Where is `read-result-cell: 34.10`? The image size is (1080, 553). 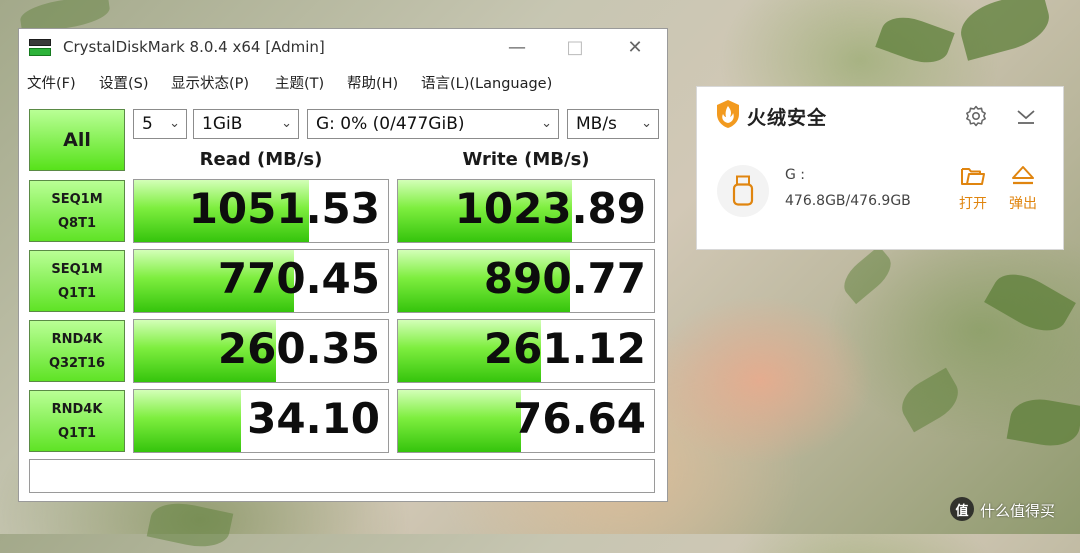 read-result-cell: 34.10 is located at coordinates (261, 421).